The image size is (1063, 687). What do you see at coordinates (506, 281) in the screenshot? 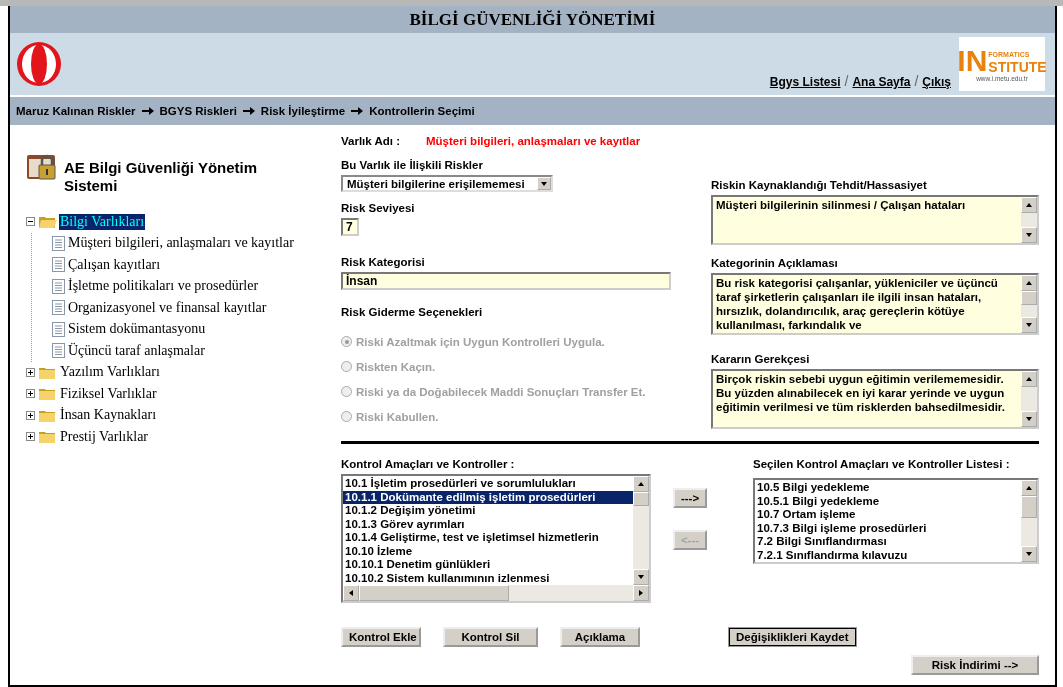
I see `input-field: İnsan` at bounding box center [506, 281].